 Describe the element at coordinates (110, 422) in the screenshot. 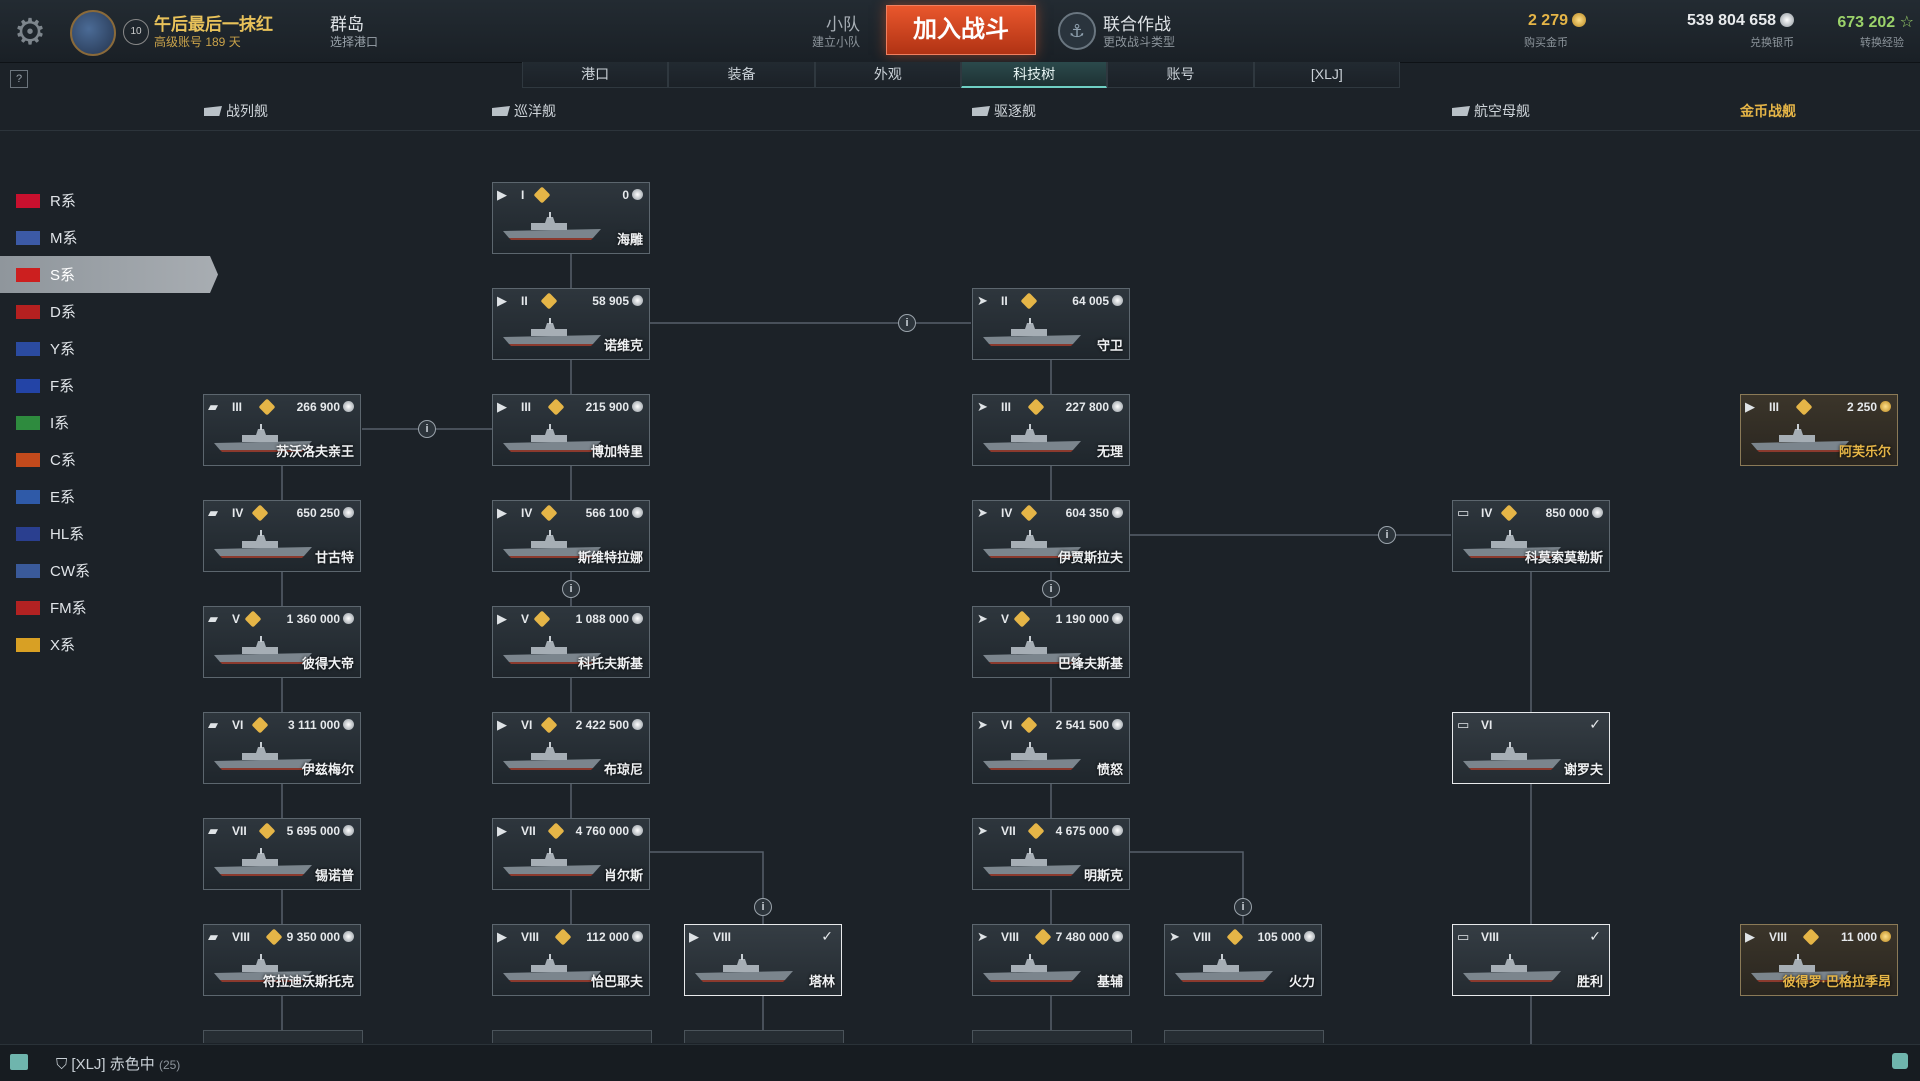

I see `nation-item: I系` at that location.